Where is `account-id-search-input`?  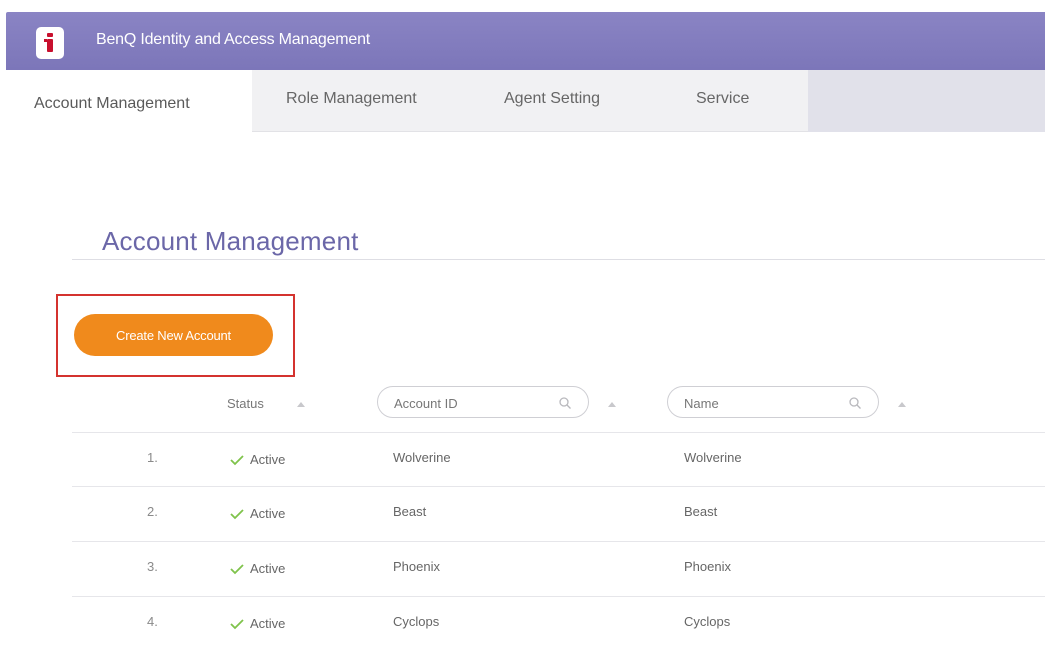 account-id-search-input is located at coordinates (464, 403).